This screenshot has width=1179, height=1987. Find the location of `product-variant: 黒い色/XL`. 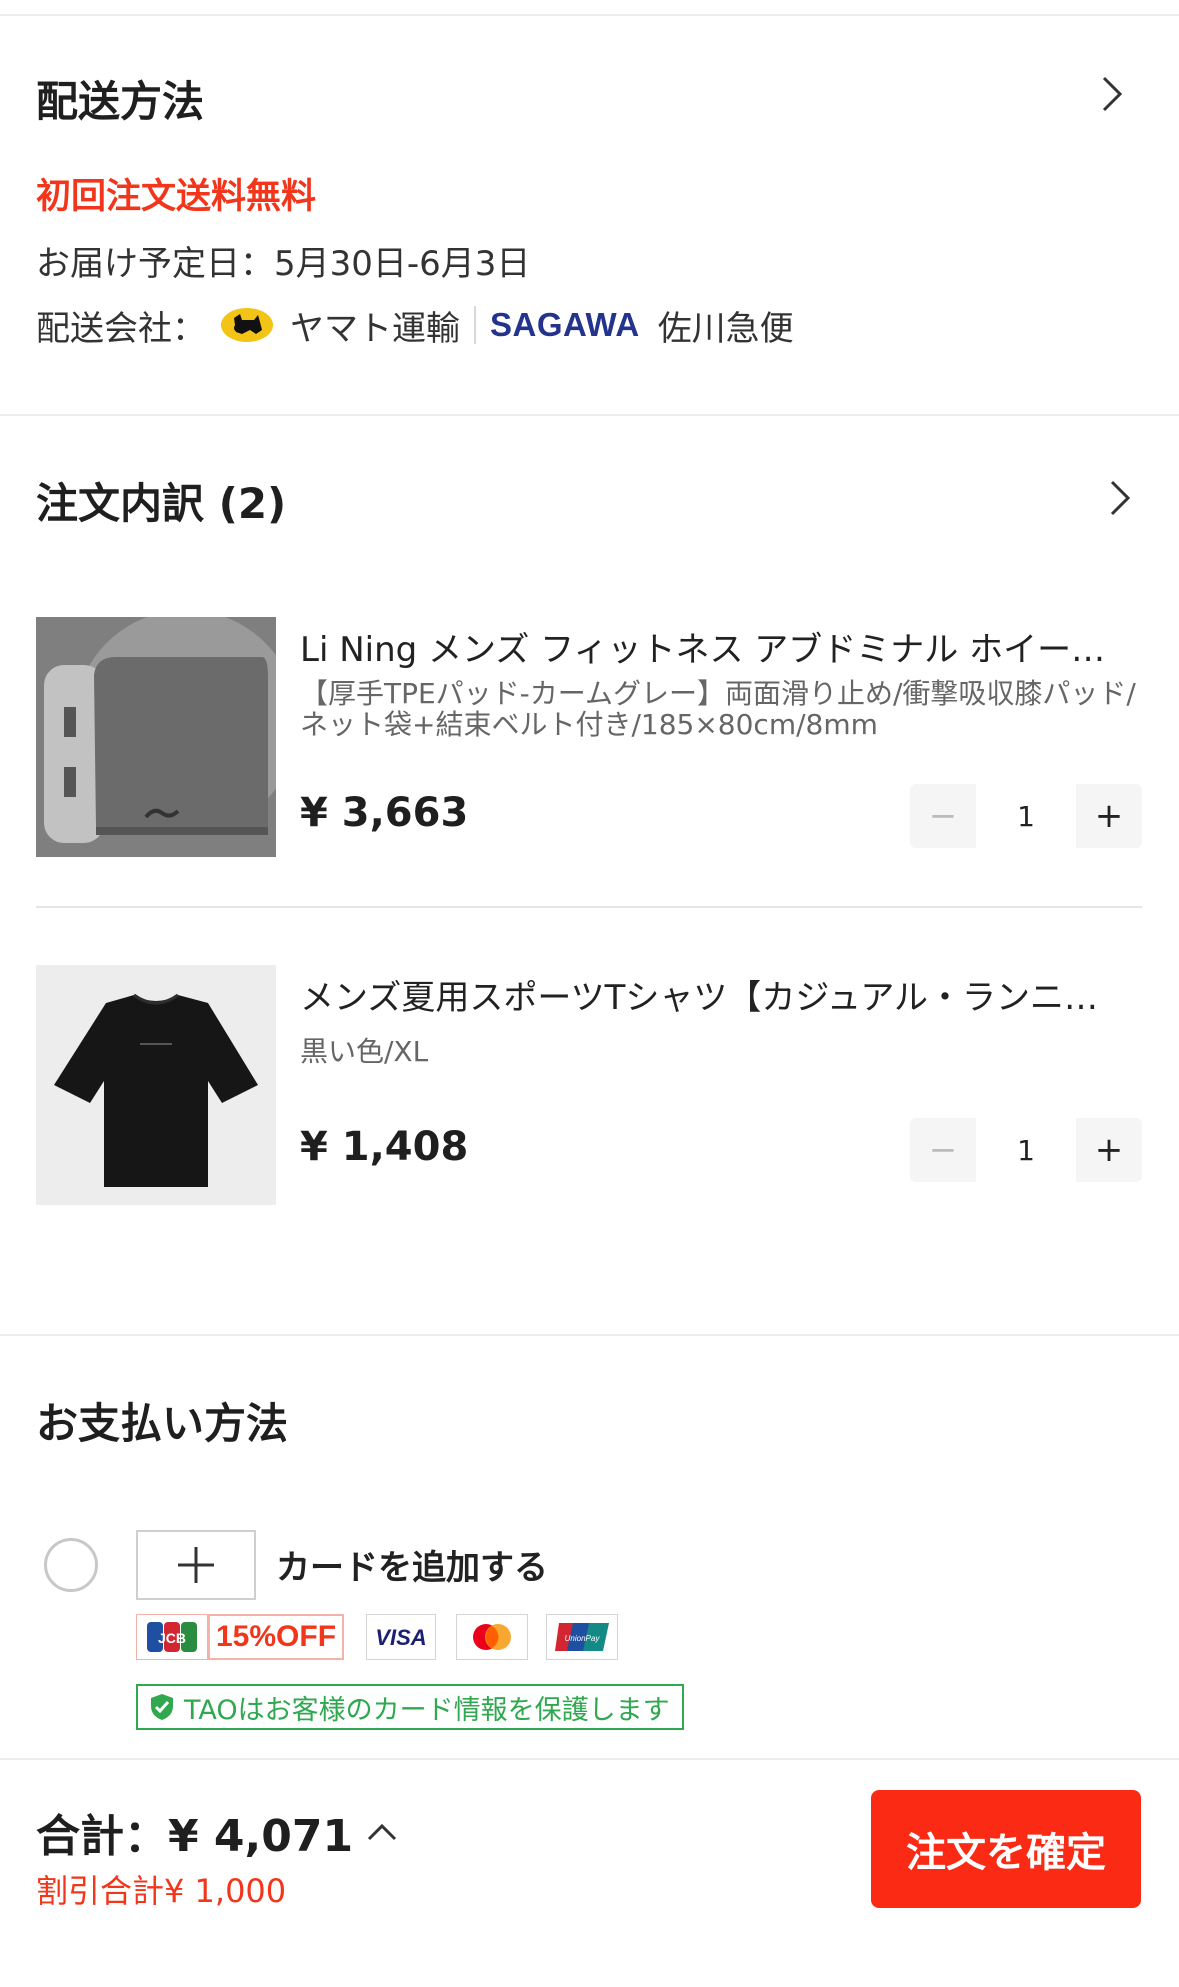

product-variant: 黒い色/XL is located at coordinates (364, 1051).